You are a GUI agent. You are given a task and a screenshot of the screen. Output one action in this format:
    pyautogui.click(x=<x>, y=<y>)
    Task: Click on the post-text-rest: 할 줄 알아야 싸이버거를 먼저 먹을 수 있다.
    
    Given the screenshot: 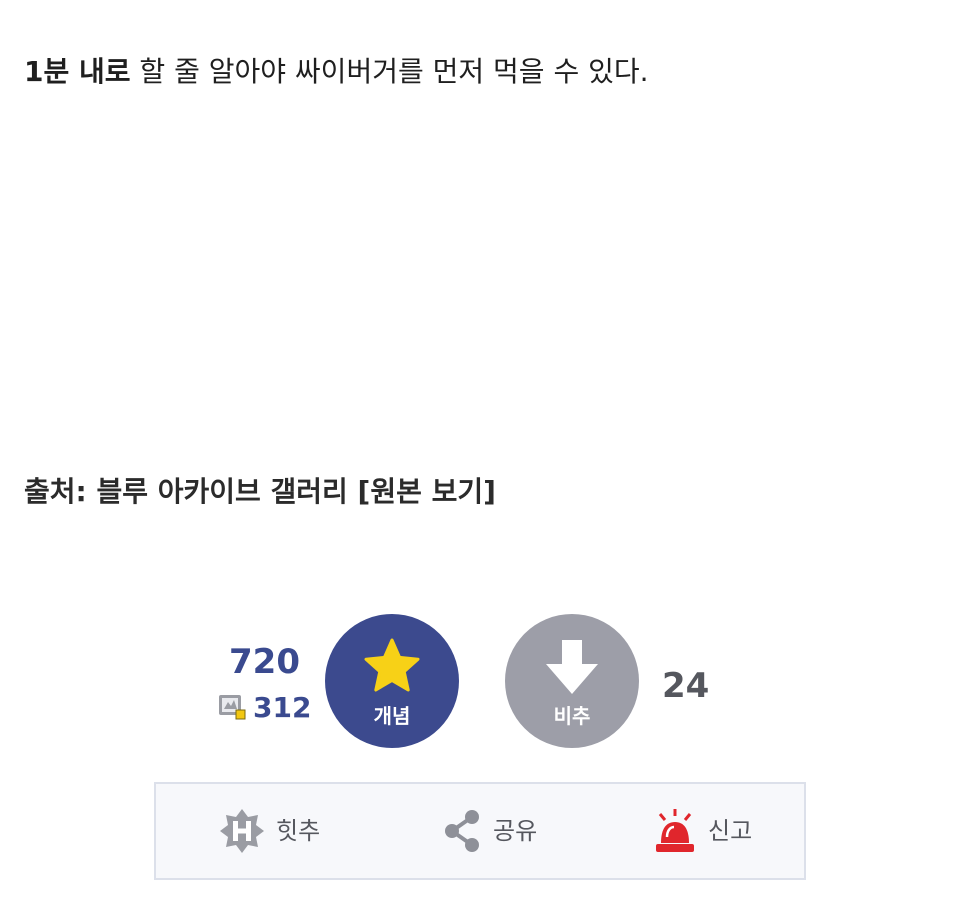 What is the action you would take?
    pyautogui.click(x=389, y=71)
    